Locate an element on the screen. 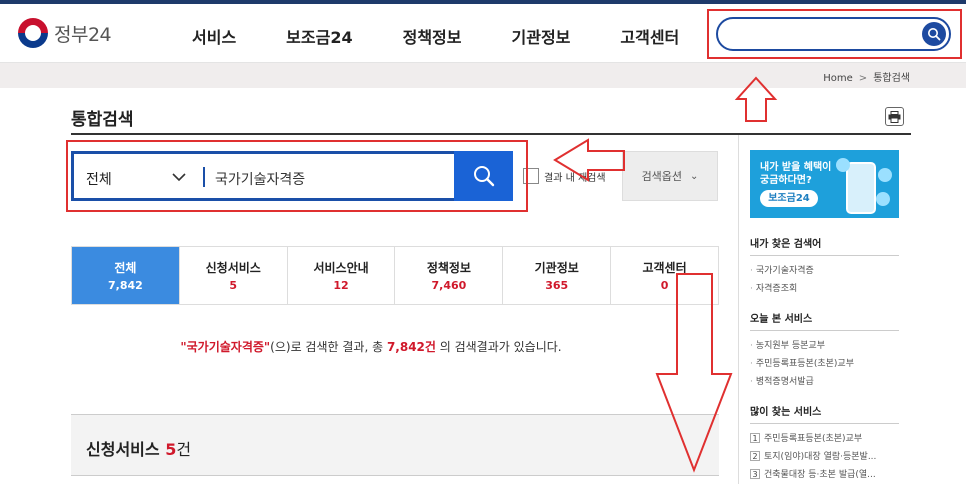 This screenshot has height=484, width=966. list-item: · 농지원부 등본교부 is located at coordinates (824, 346).